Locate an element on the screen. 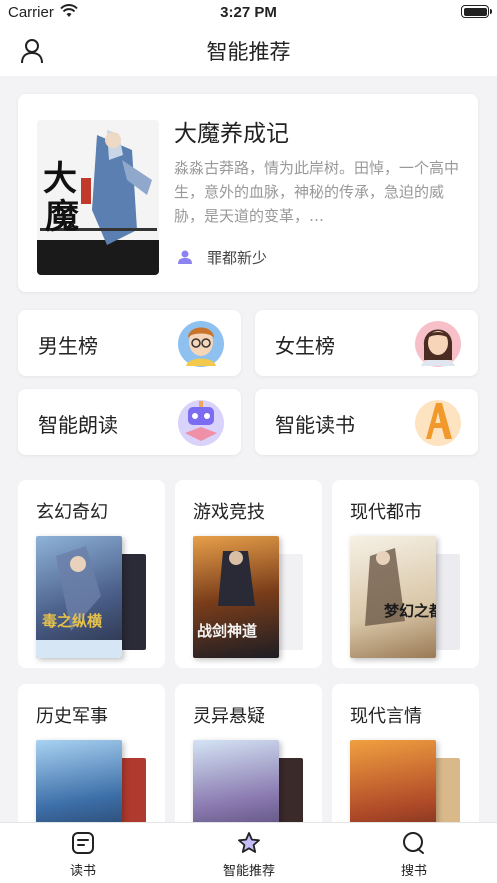 The height and width of the screenshot is (883, 497). genre-card-history: 历史军事 is located at coordinates (91, 753).